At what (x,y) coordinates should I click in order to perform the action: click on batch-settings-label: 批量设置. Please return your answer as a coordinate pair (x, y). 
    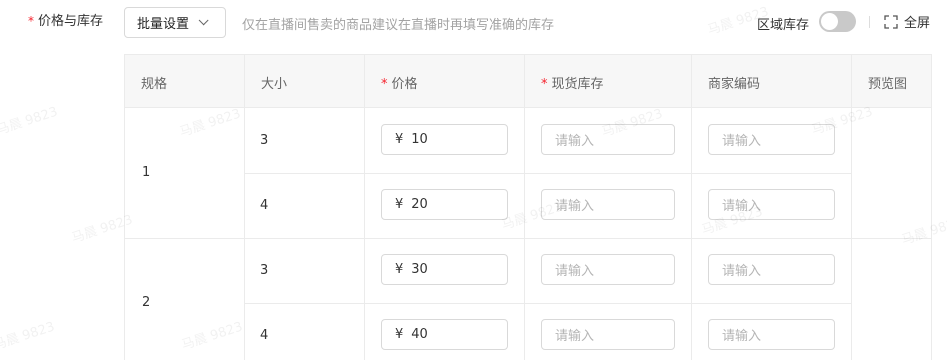
    Looking at the image, I should click on (163, 24).